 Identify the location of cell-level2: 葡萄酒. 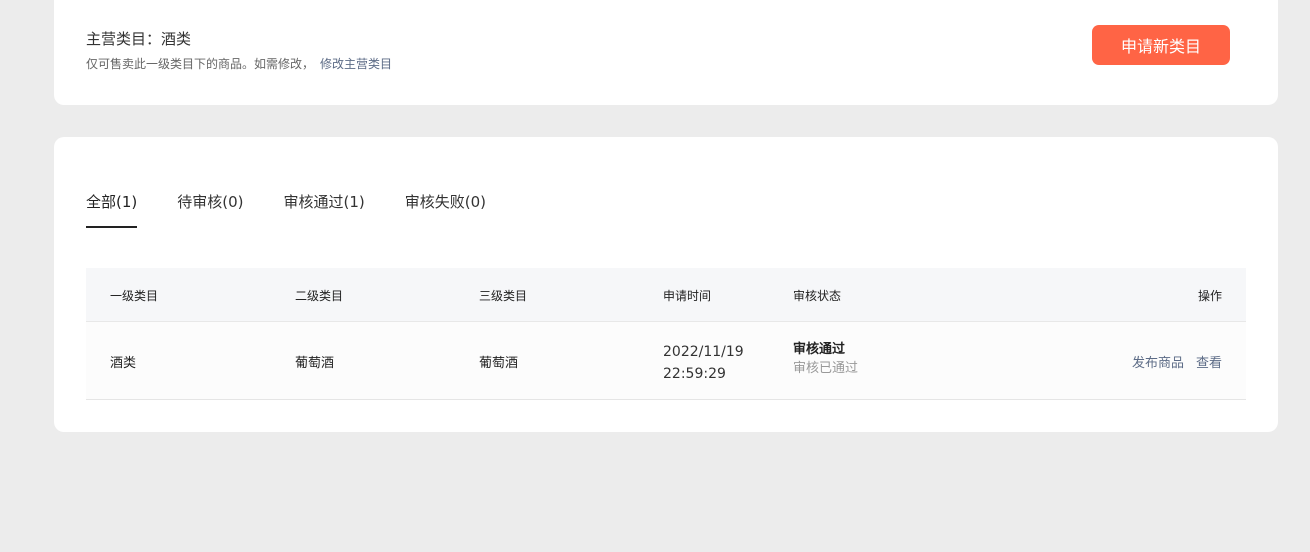
(315, 363).